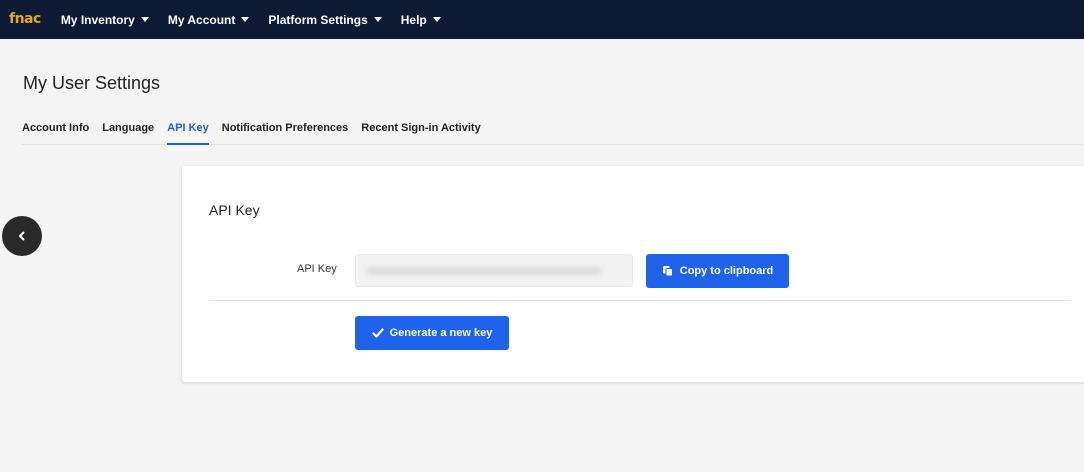 The height and width of the screenshot is (472, 1084). Describe the element at coordinates (667, 271) in the screenshot. I see `copy-icon` at that location.